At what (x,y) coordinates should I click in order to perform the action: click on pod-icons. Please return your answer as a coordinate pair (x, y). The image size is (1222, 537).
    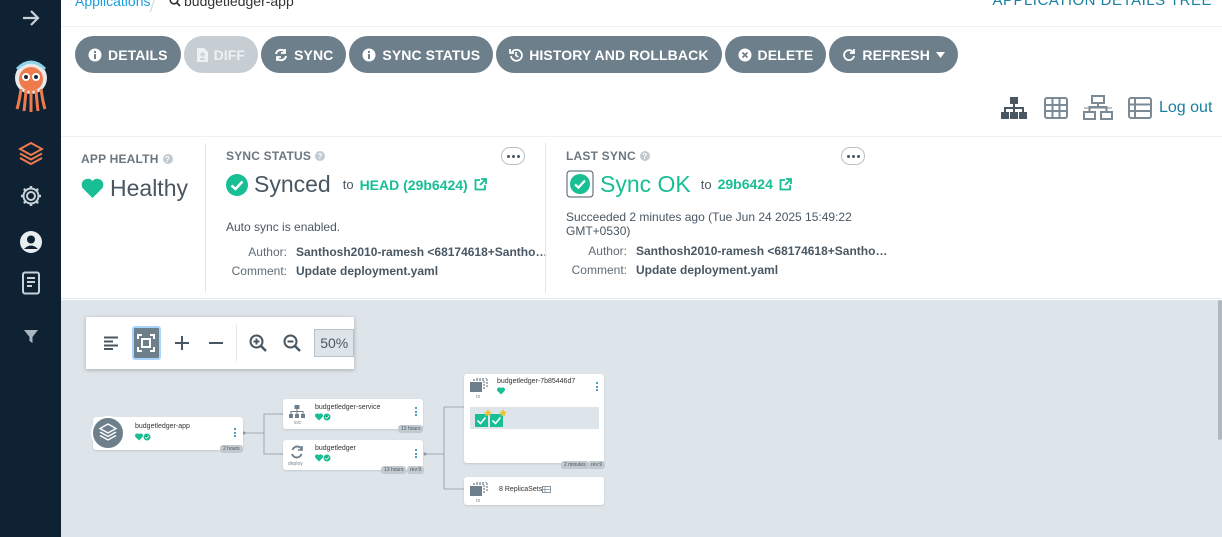
    Looking at the image, I should click on (492, 418).